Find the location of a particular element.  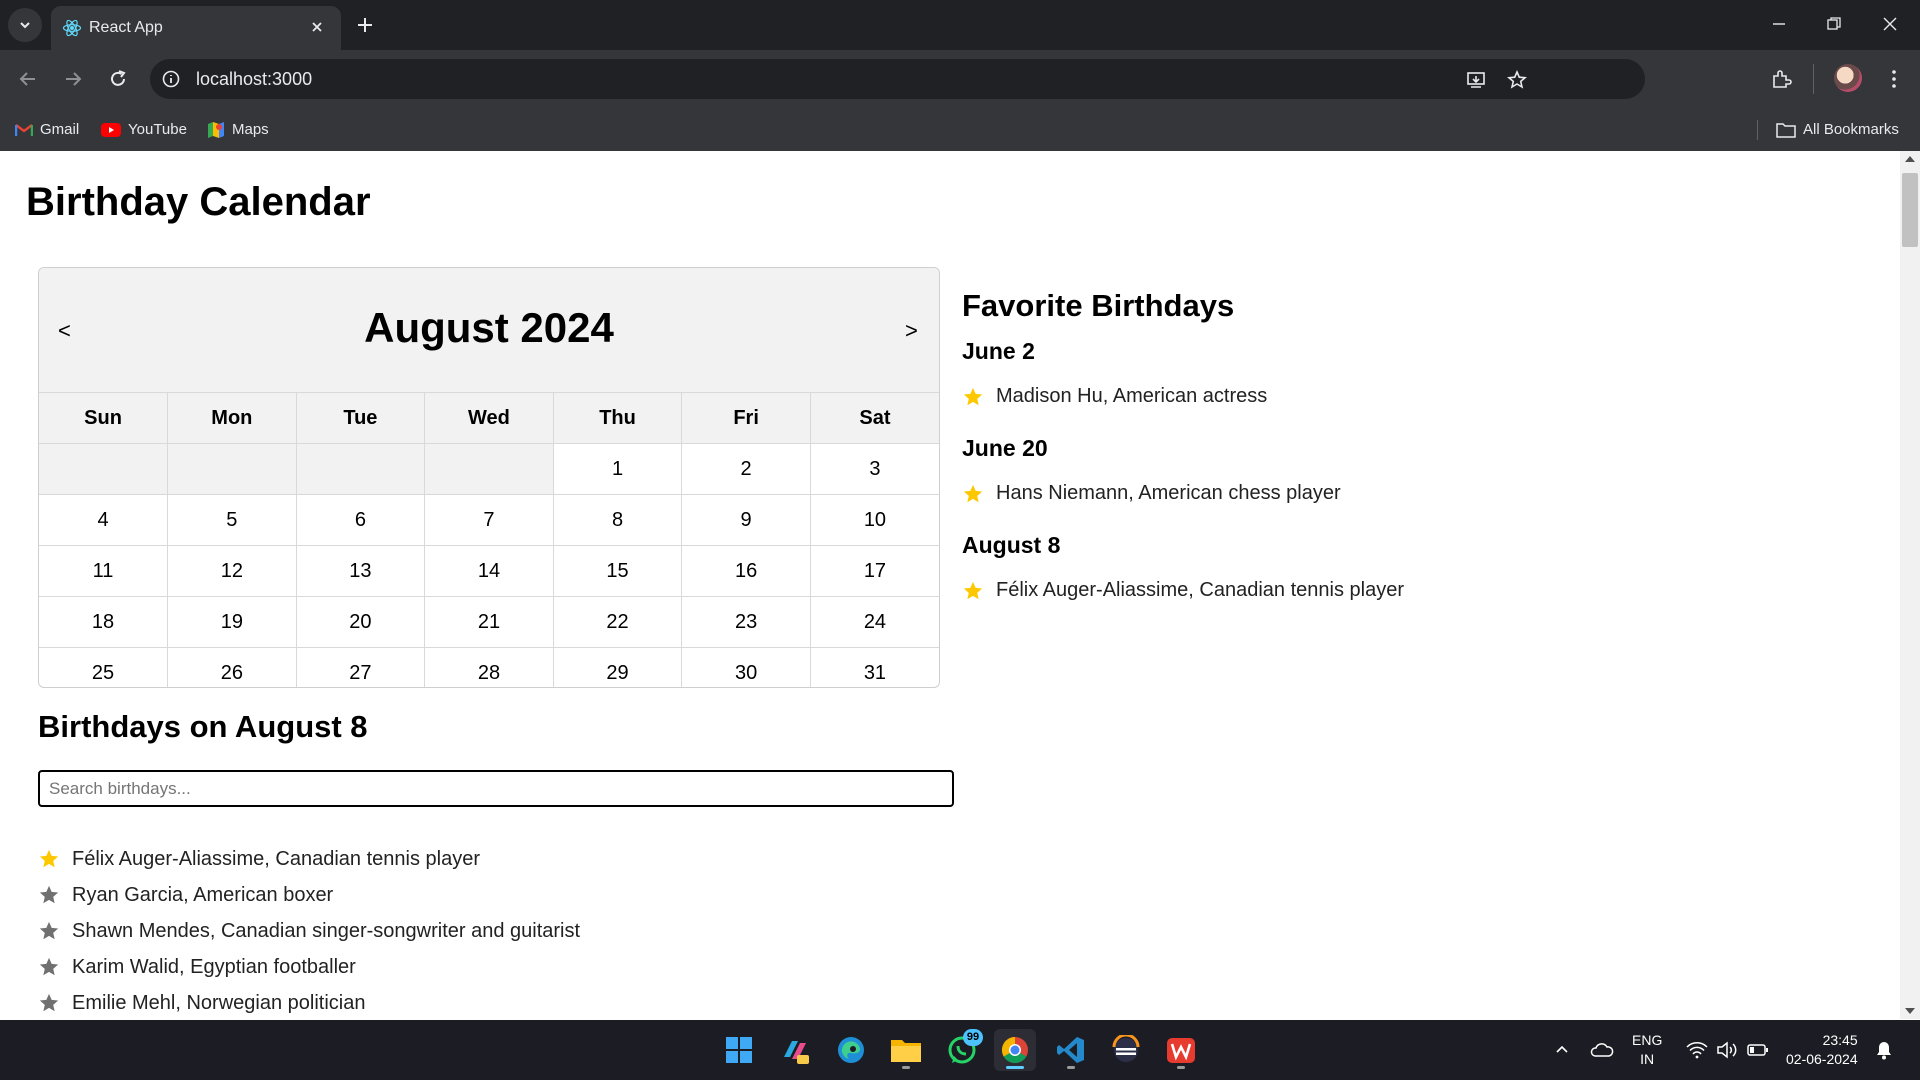

weekday-header: Mon is located at coordinates (232, 418).